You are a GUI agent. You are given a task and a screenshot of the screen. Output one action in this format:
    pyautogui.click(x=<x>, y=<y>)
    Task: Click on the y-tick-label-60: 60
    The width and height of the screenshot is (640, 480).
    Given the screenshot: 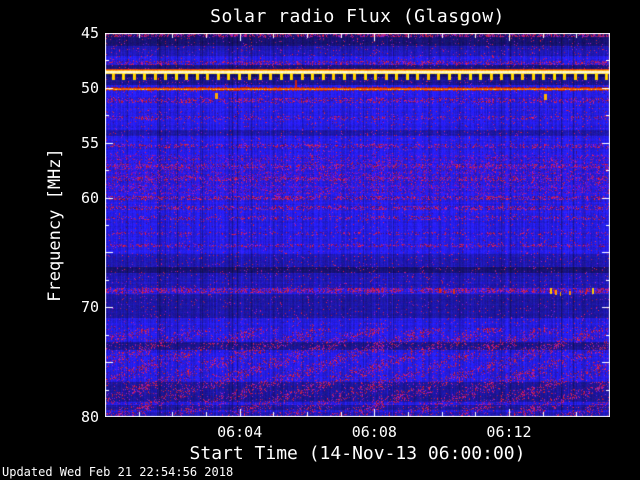 What is the action you would take?
    pyautogui.click(x=89, y=197)
    